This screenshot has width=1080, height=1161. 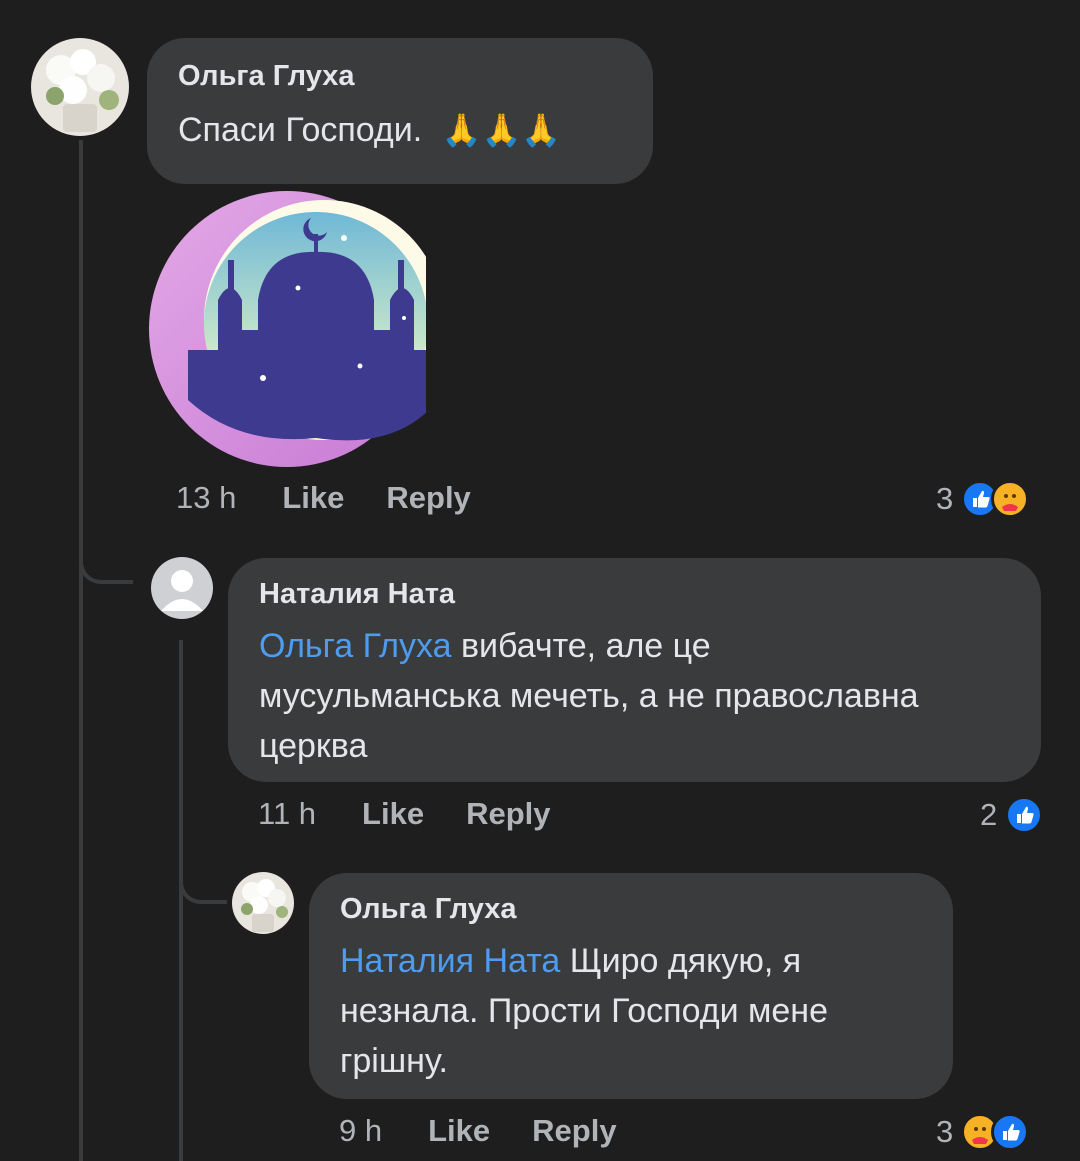 I want to click on mention-link: Наталия Ната, so click(x=450, y=961).